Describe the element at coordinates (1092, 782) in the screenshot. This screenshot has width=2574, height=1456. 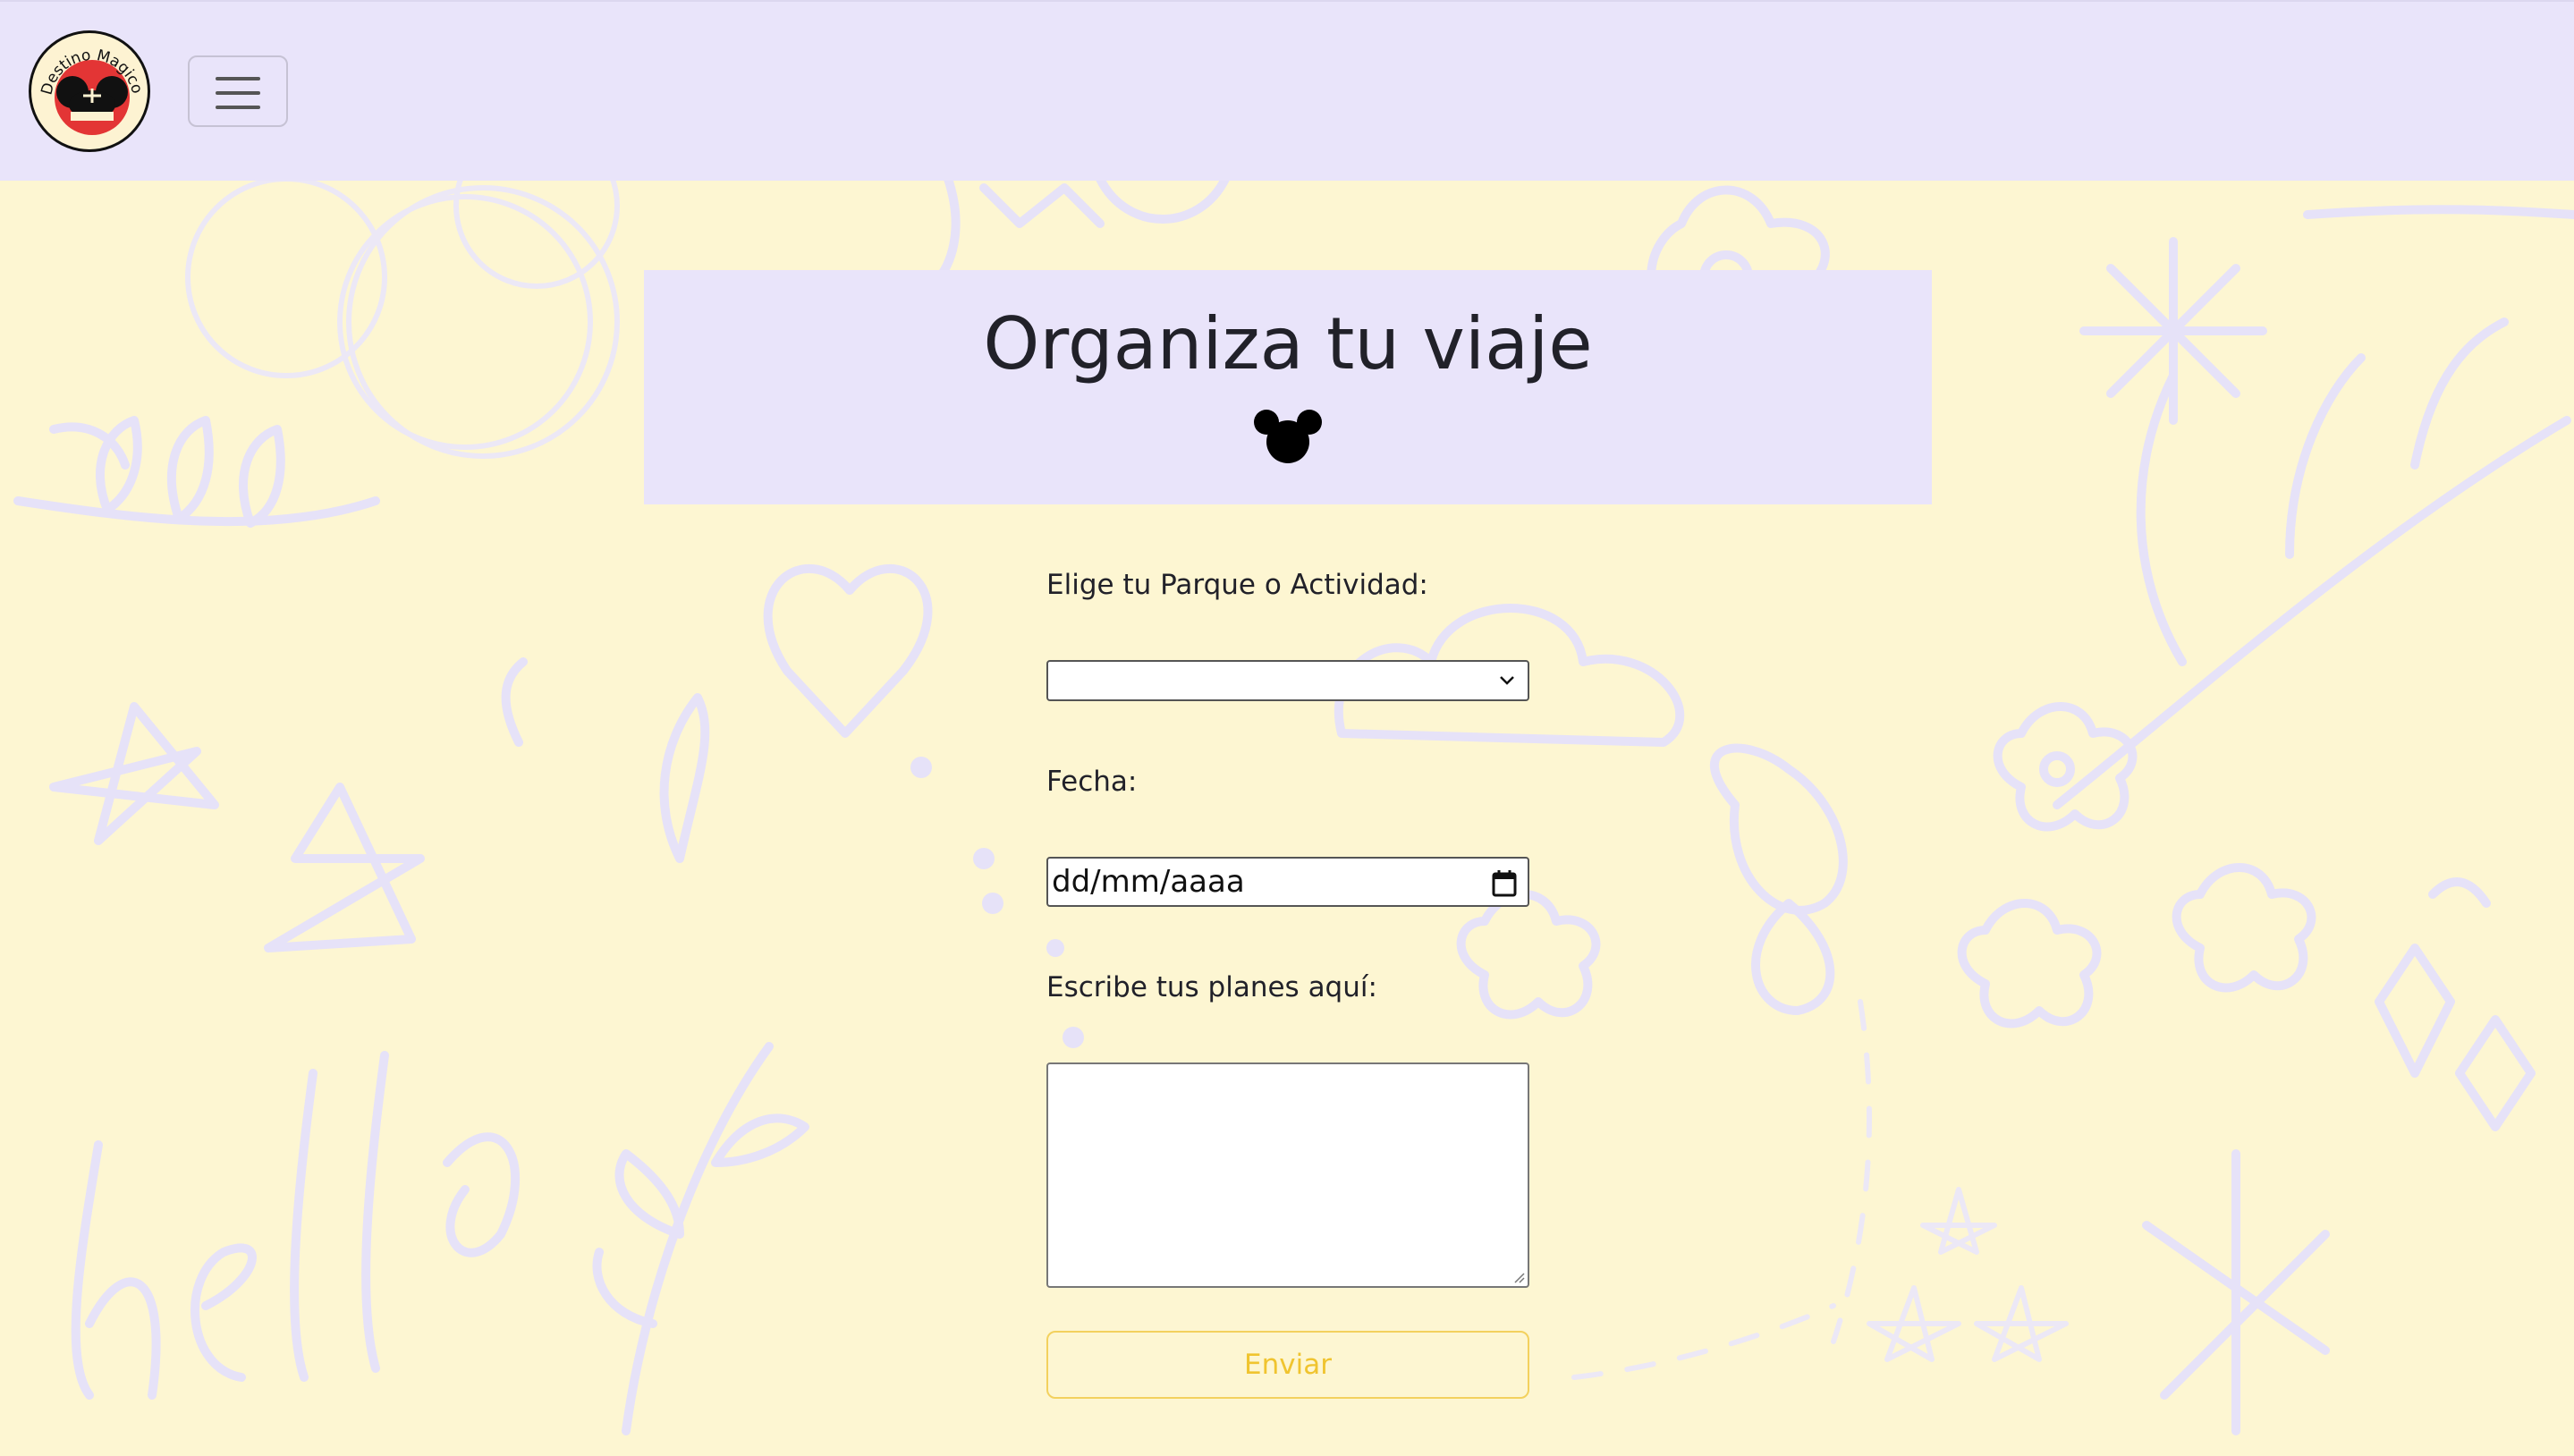
I see `date-label: Fecha:` at that location.